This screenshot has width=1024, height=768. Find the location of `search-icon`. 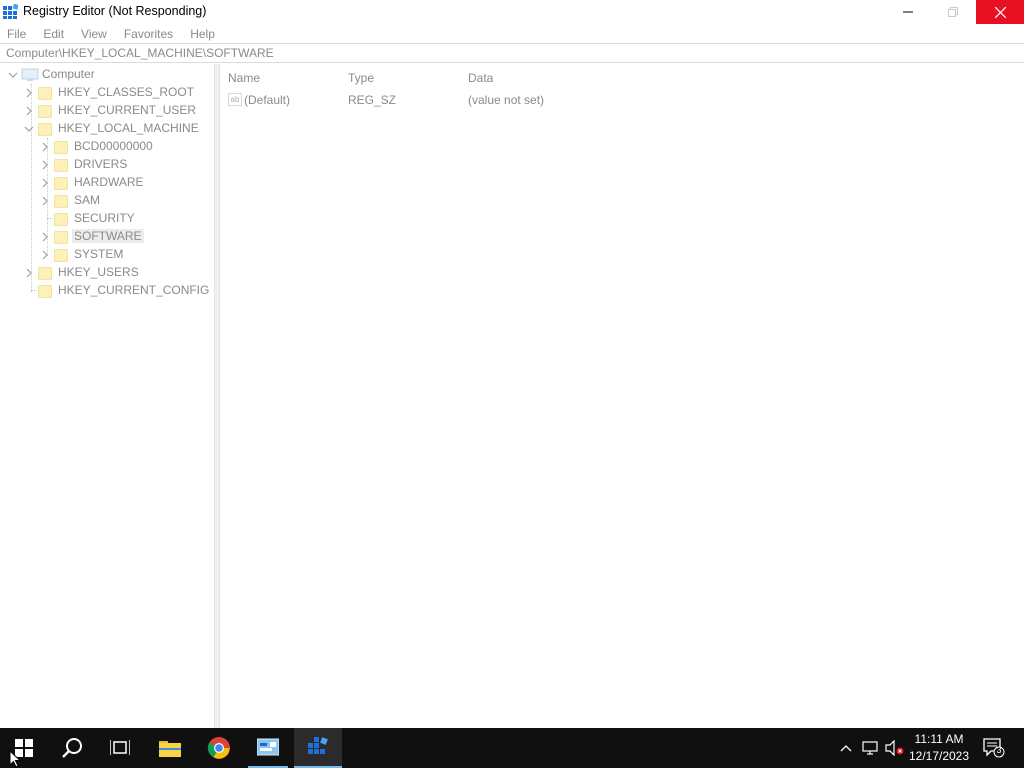

search-icon is located at coordinates (72, 748).